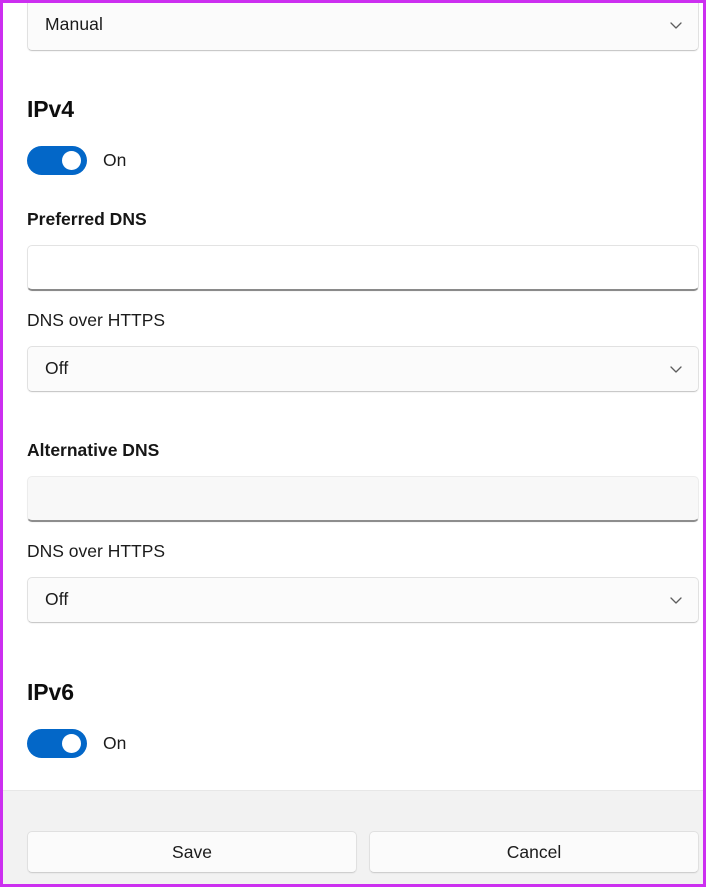 Image resolution: width=706 pixels, height=887 pixels. What do you see at coordinates (57, 160) in the screenshot?
I see `ipv4-toggle-switch` at bounding box center [57, 160].